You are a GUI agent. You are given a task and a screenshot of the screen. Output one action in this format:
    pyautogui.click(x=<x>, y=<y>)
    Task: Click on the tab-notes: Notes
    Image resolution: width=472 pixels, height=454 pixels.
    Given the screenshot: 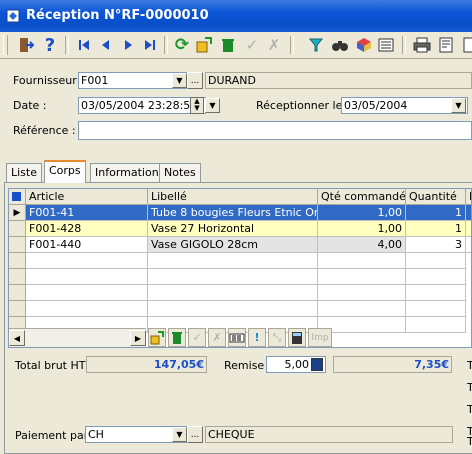 What is the action you would take?
    pyautogui.click(x=180, y=172)
    